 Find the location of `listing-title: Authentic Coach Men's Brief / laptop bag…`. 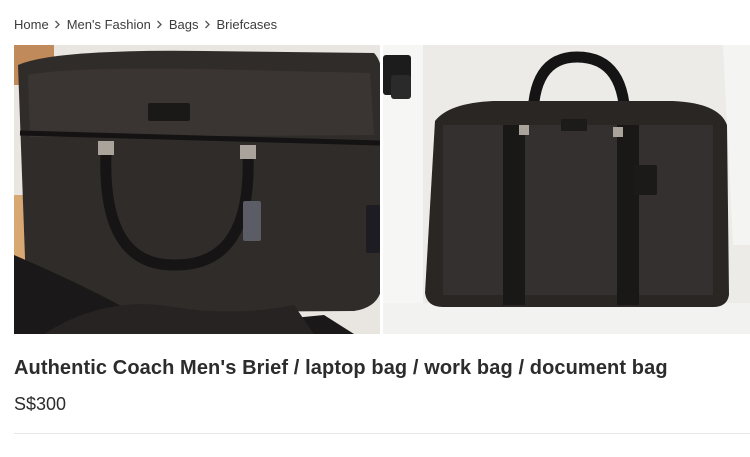

listing-title: Authentic Coach Men's Brief / laptop bag… is located at coordinates (341, 368).